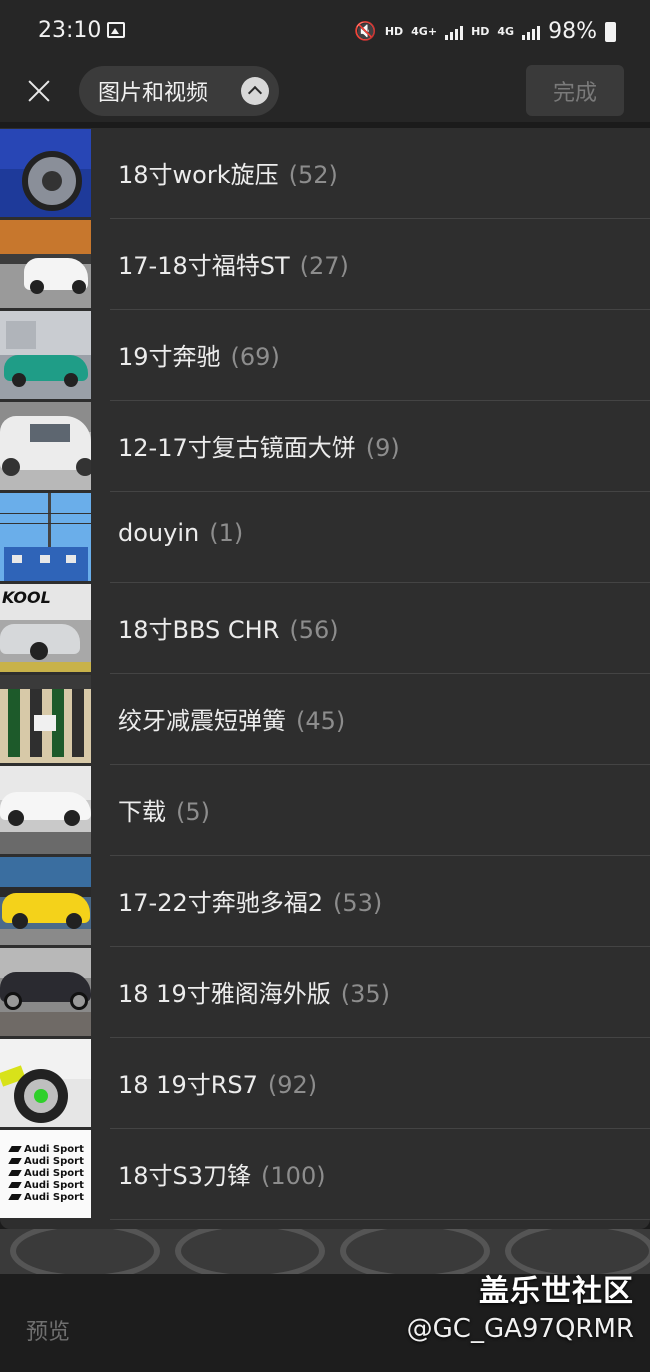 The image size is (650, 1372). I want to click on album-row: 19寸奔驰 (69), so click(325, 355).